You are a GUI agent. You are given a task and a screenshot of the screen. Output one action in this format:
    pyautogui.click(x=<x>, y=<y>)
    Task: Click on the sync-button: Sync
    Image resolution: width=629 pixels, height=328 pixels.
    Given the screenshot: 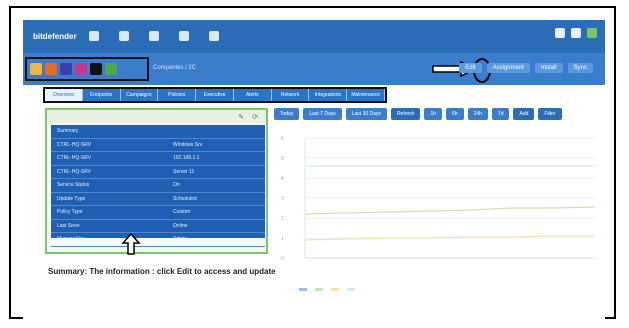 What is the action you would take?
    pyautogui.click(x=580, y=68)
    